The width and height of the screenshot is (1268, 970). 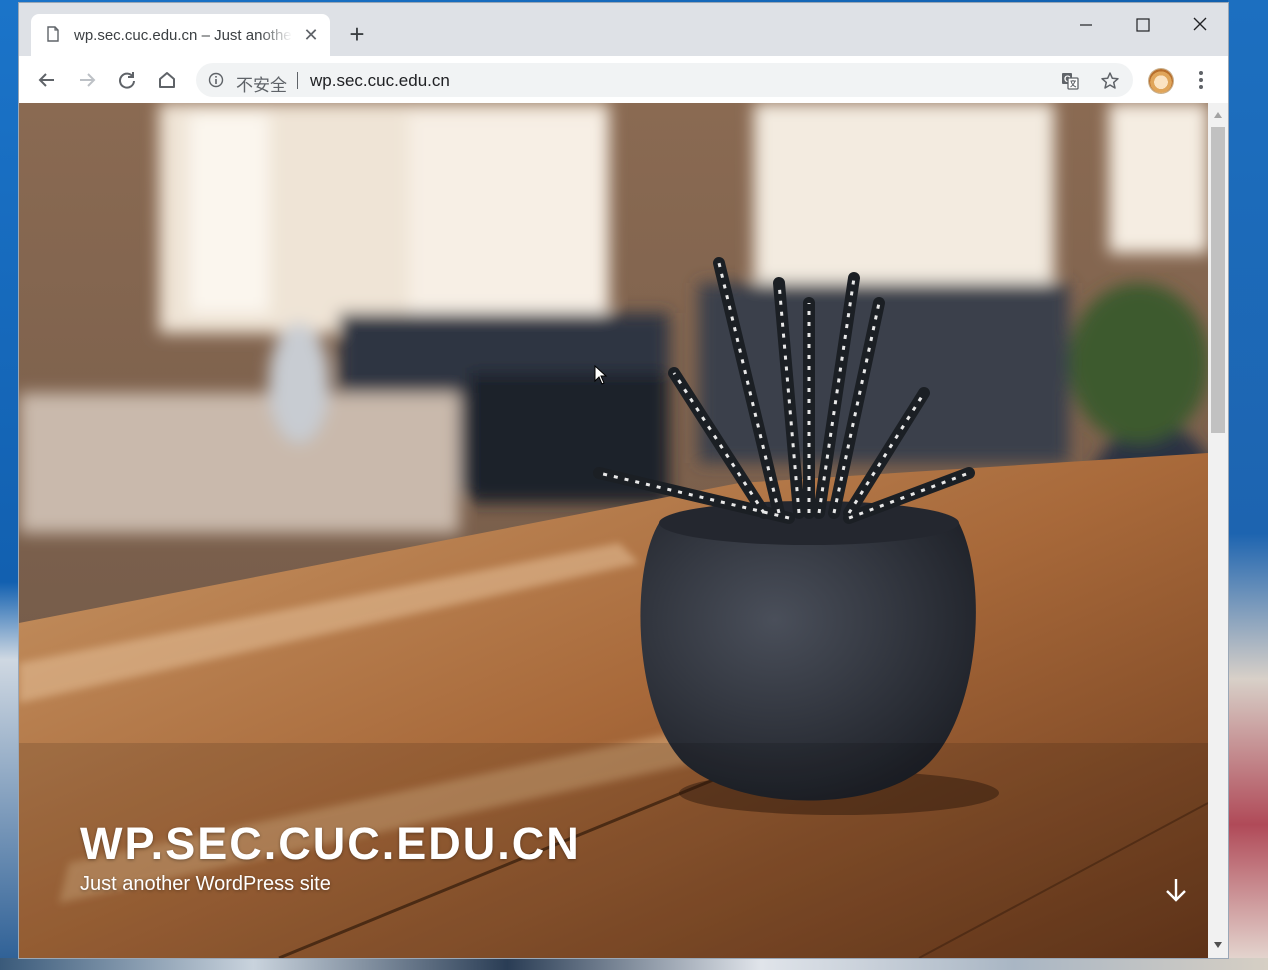 I want to click on omnibox-divider, so click(x=297, y=80).